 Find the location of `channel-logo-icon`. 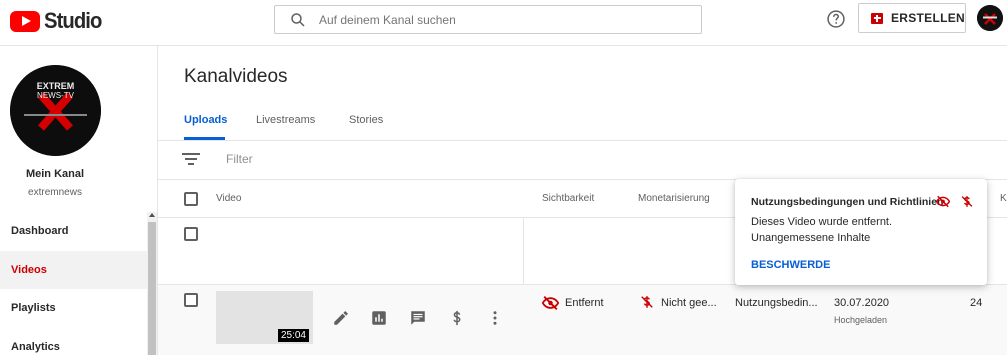

channel-logo-icon is located at coordinates (990, 18).